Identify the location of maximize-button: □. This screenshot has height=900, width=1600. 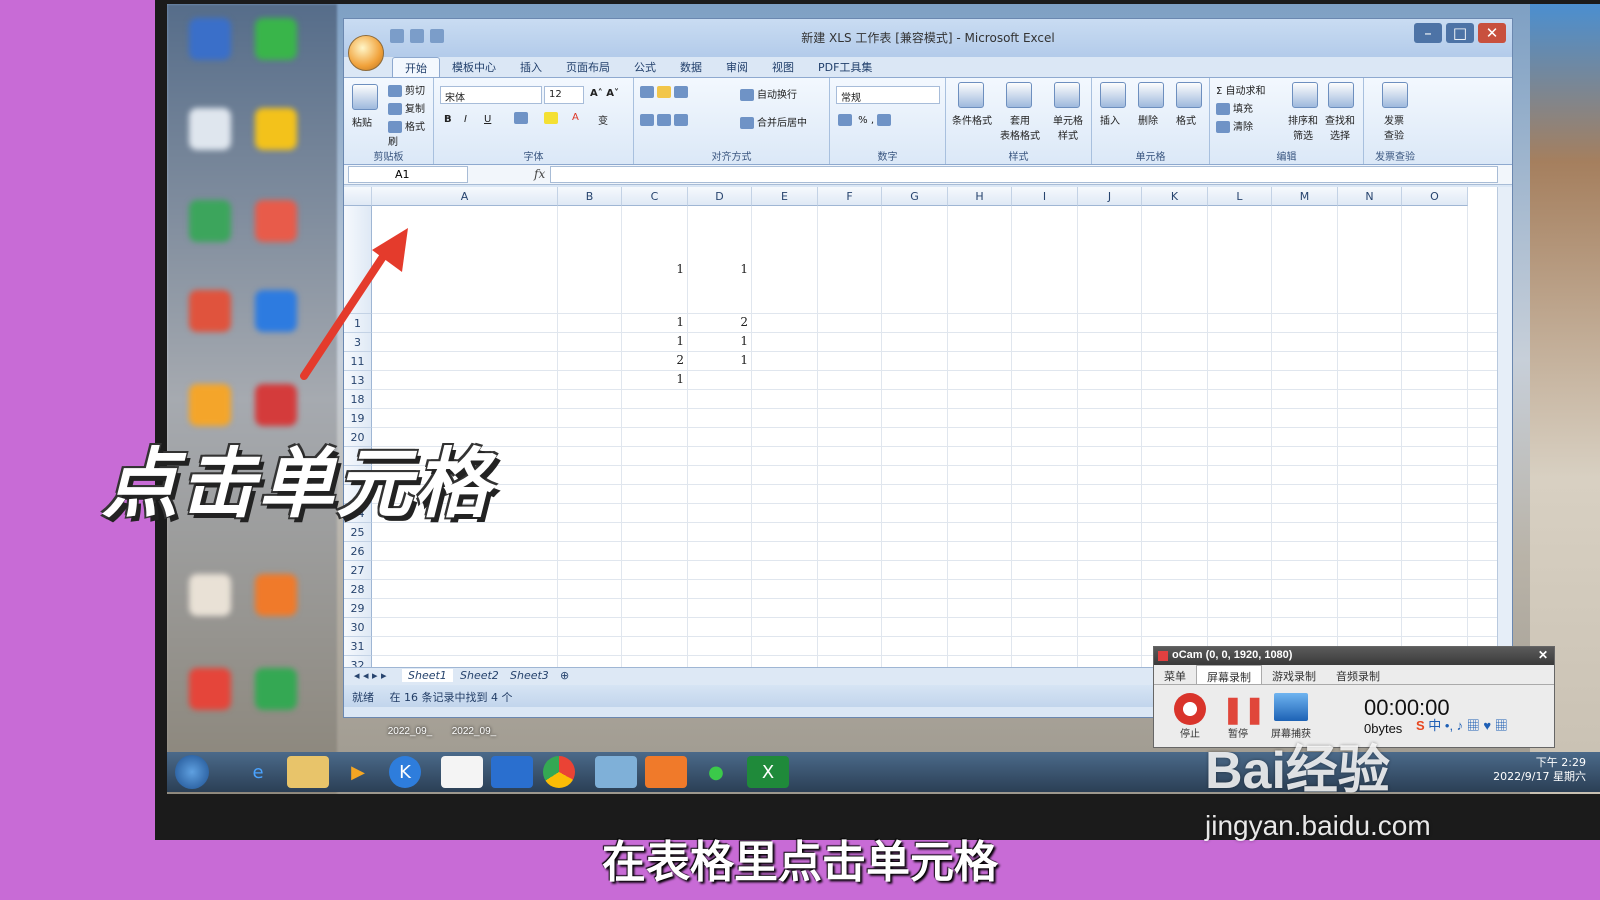
(1460, 33).